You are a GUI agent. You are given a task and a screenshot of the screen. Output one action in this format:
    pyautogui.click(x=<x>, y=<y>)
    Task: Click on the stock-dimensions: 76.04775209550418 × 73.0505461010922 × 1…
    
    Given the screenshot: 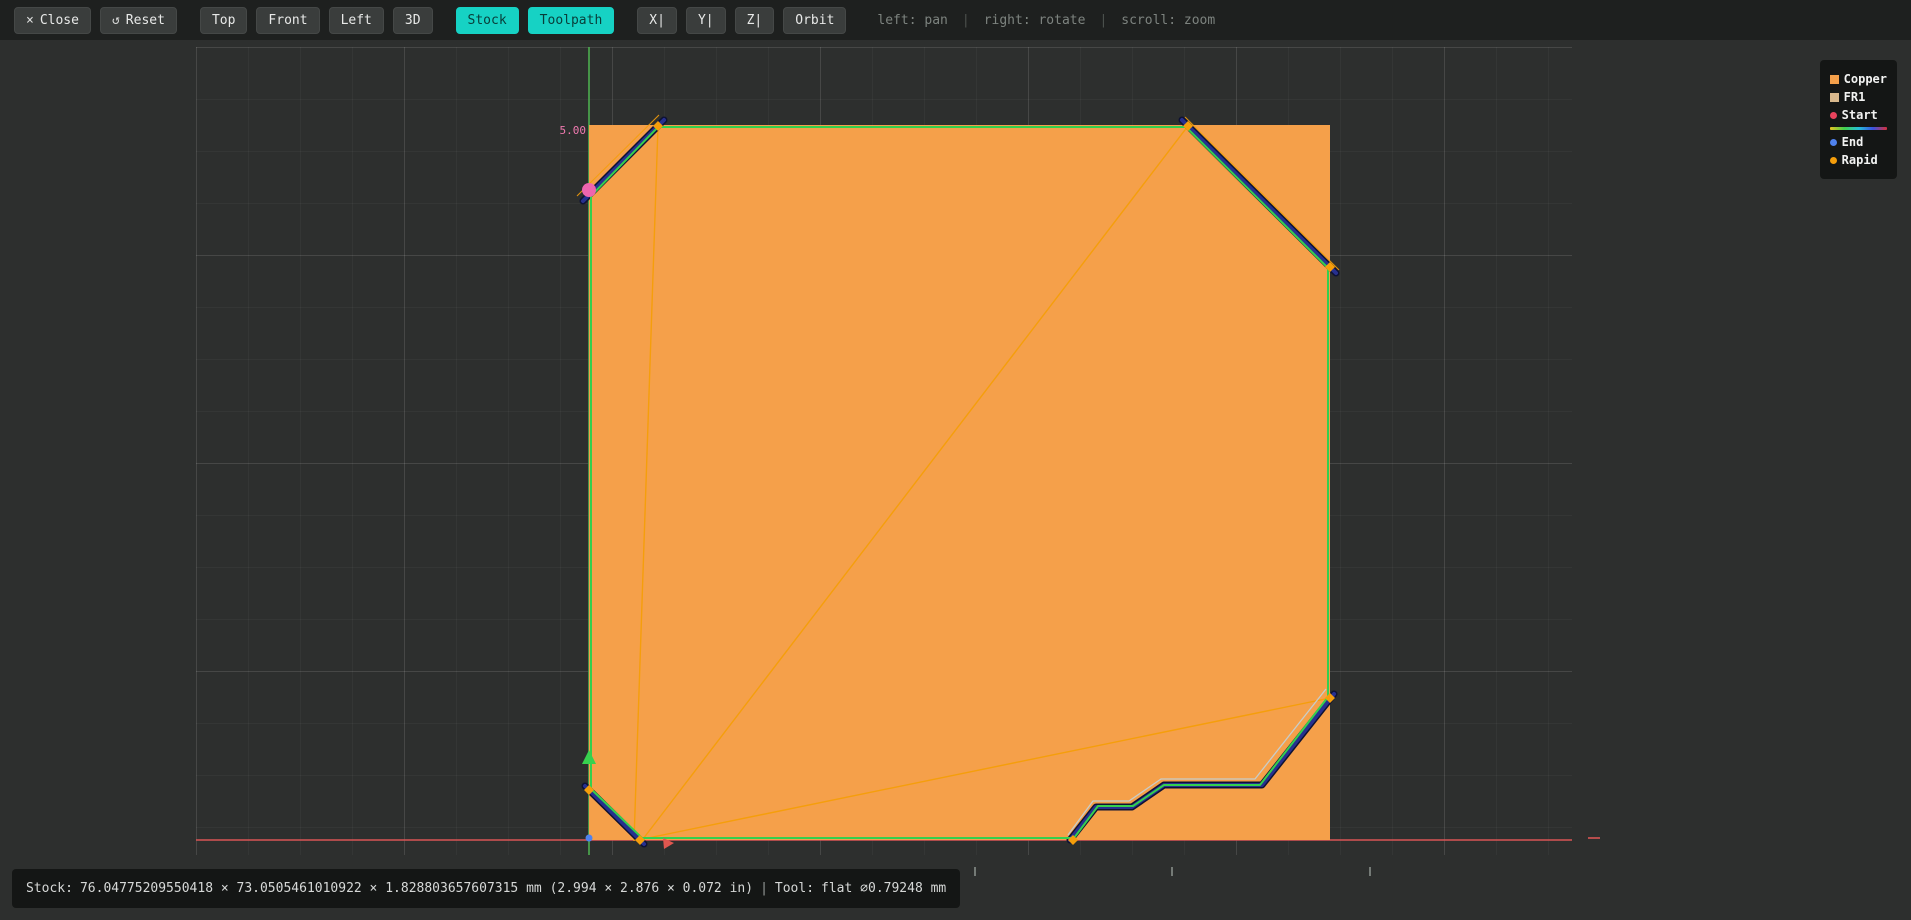 What is the action you would take?
    pyautogui.click(x=416, y=888)
    